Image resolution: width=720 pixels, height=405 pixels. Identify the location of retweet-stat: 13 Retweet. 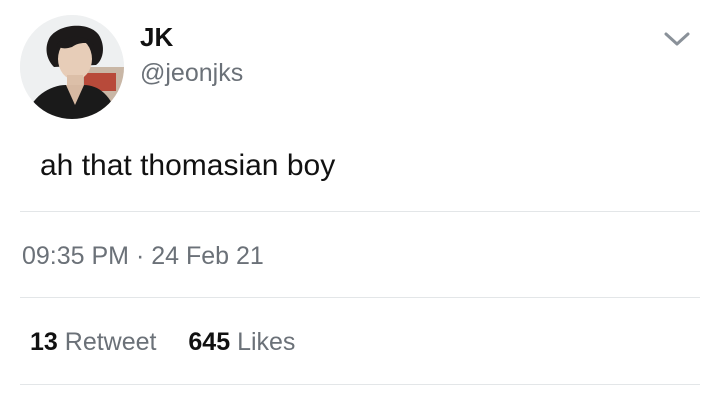
(96, 342).